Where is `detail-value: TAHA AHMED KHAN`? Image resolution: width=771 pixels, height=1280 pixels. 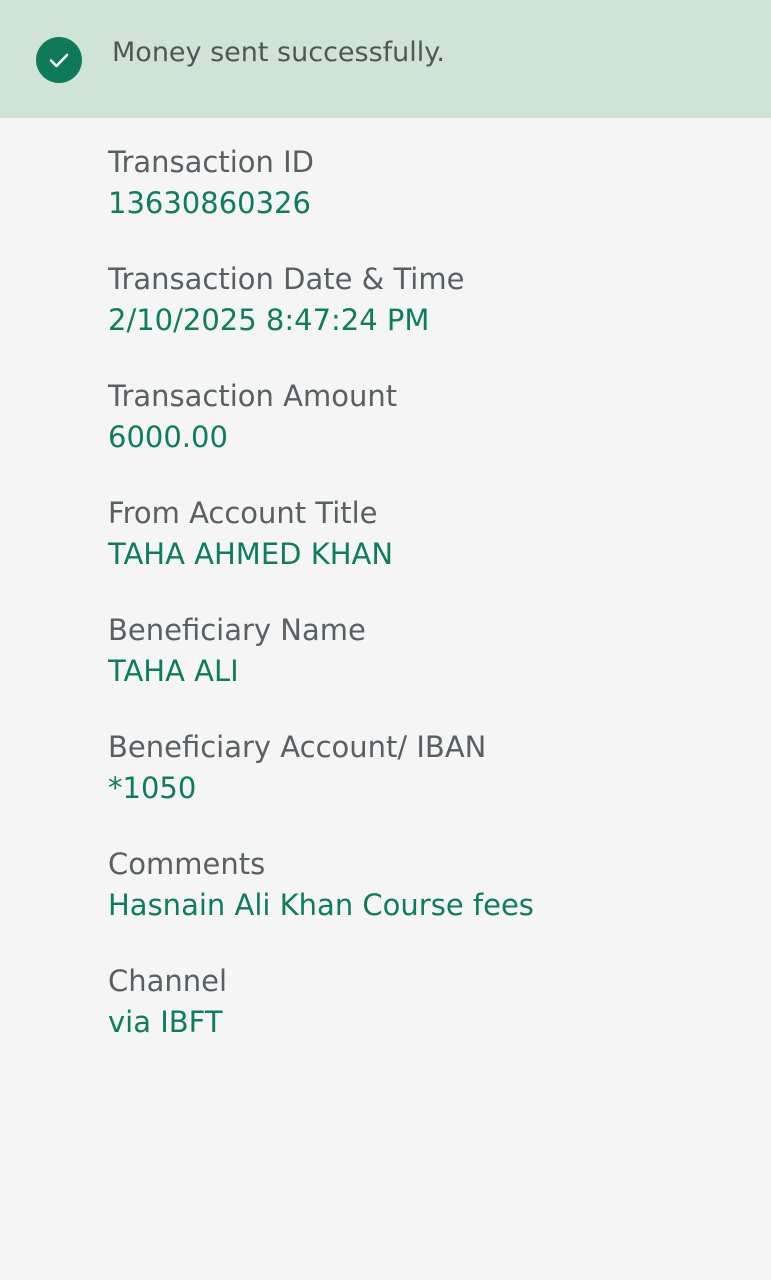 detail-value: TAHA AHMED KHAN is located at coordinates (251, 554).